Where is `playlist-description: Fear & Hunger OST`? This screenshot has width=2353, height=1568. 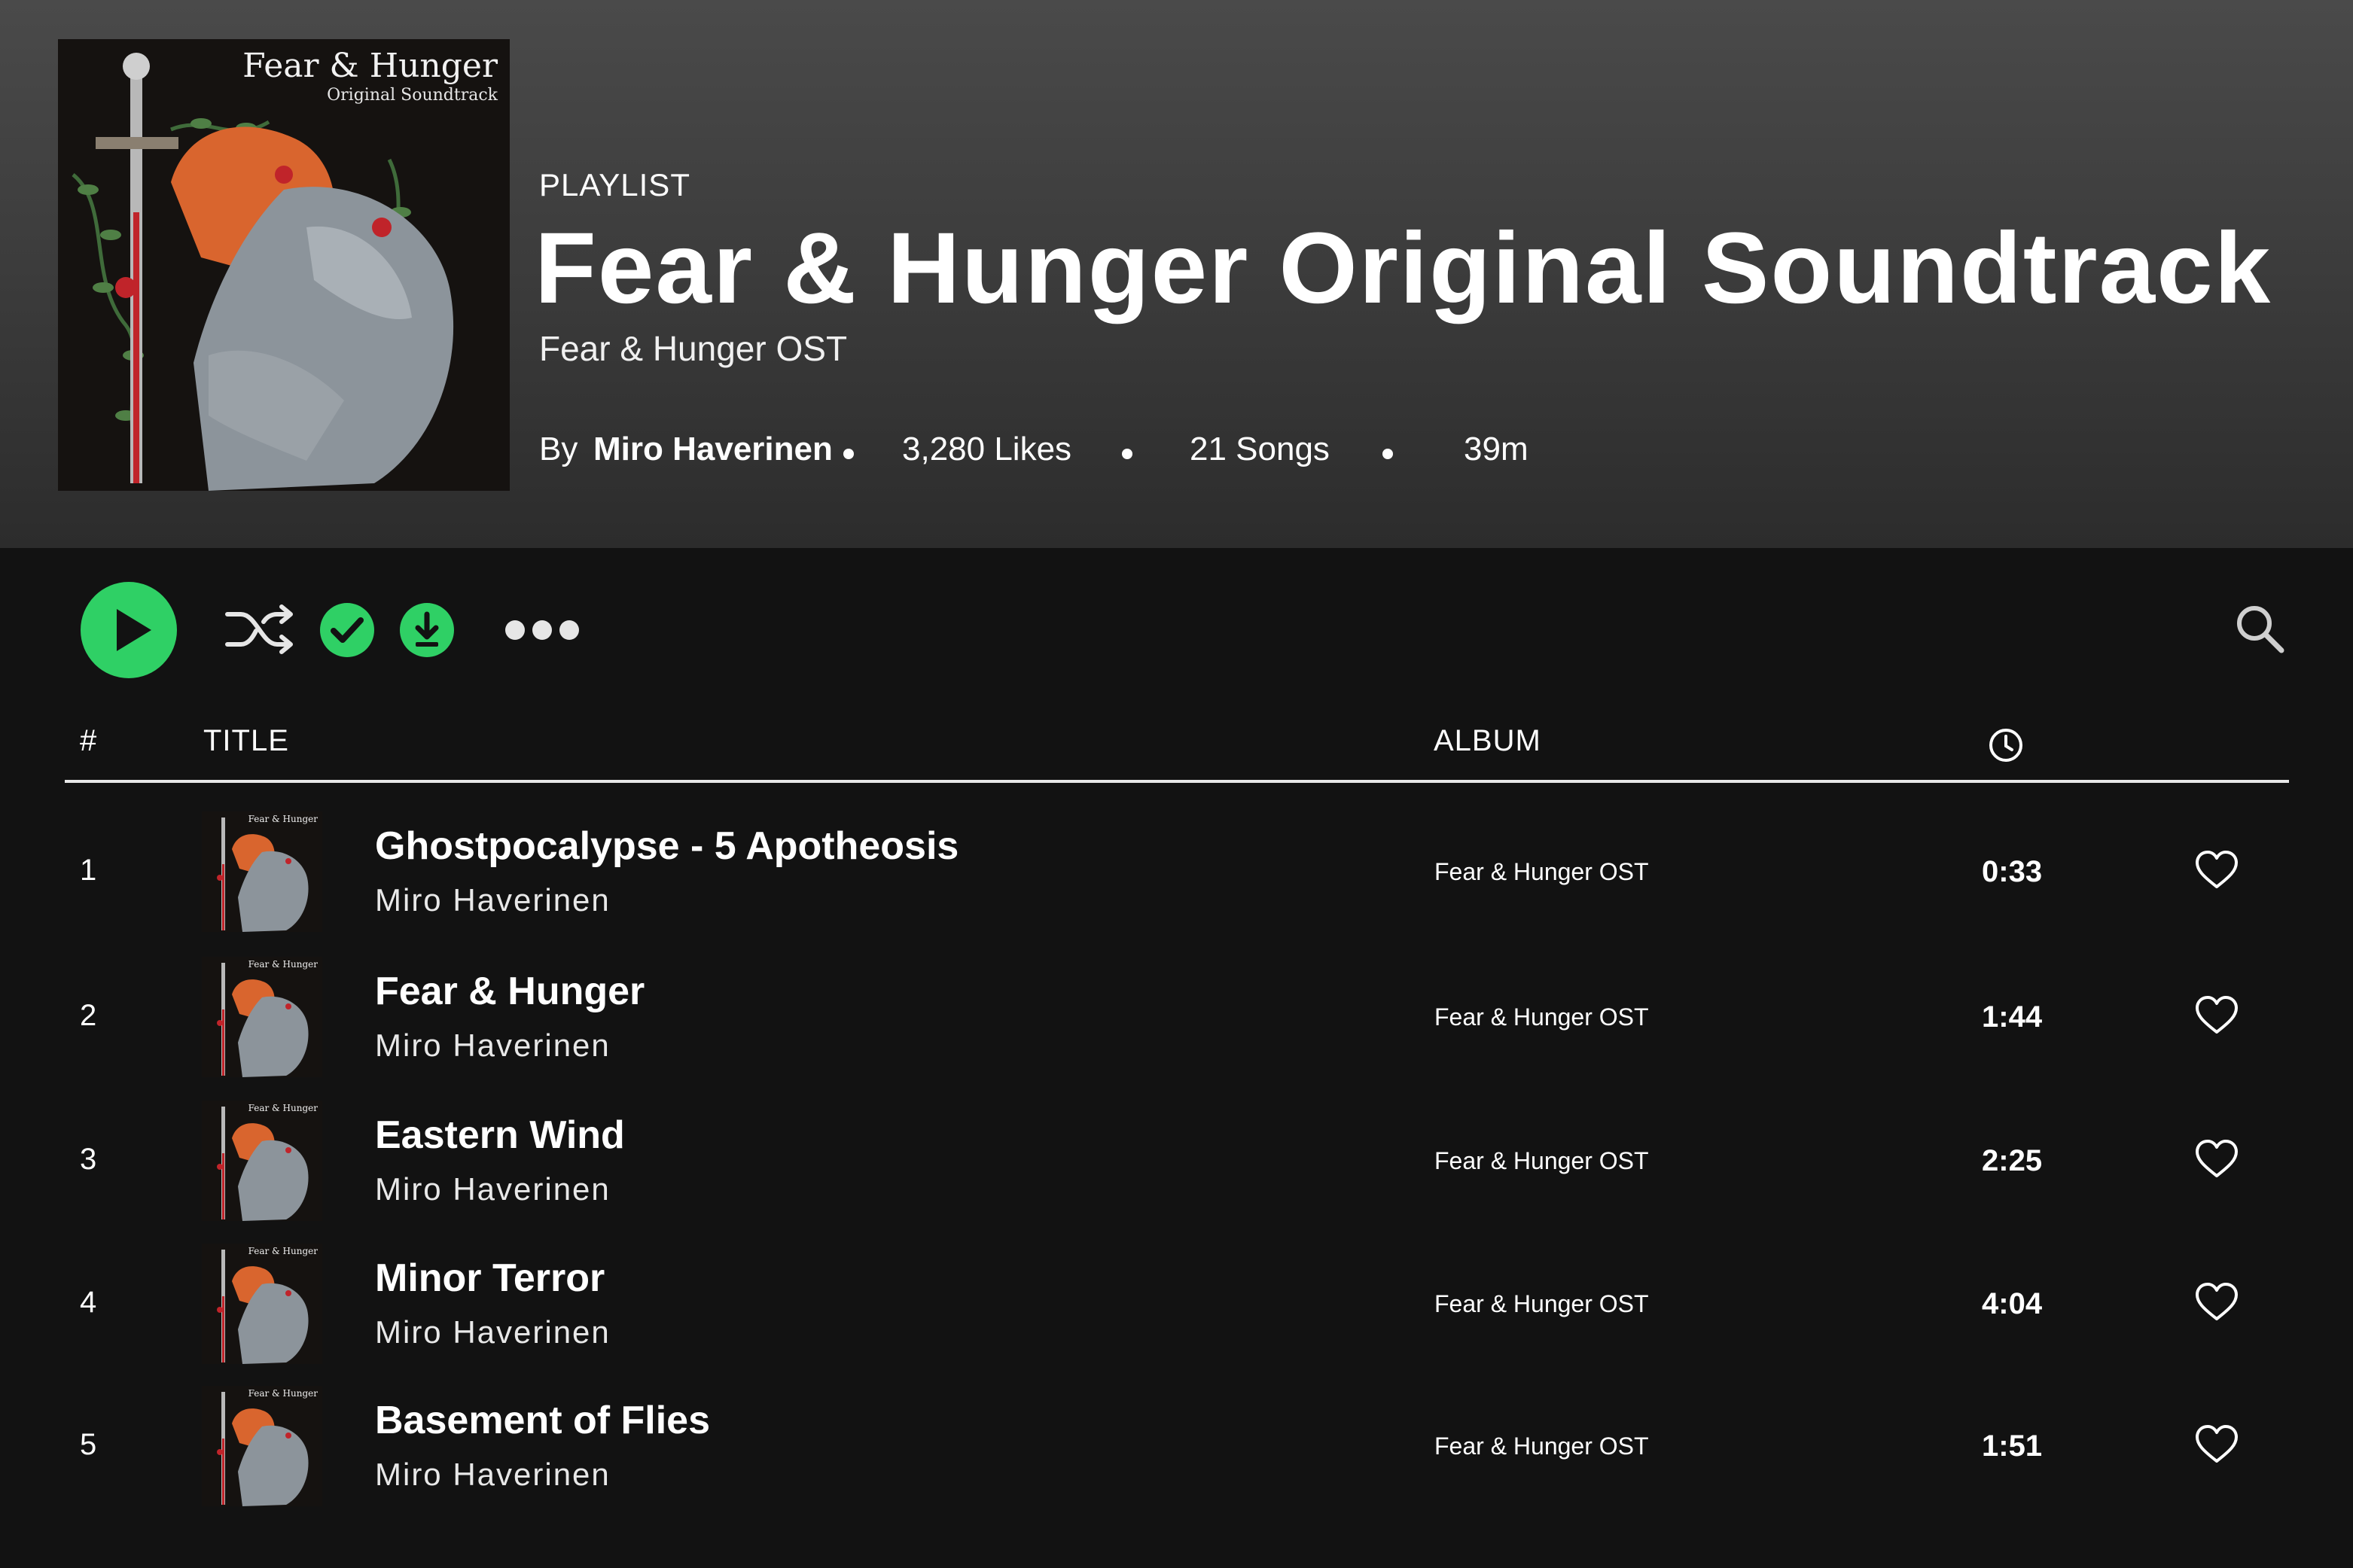
playlist-description: Fear & Hunger OST is located at coordinates (693, 348).